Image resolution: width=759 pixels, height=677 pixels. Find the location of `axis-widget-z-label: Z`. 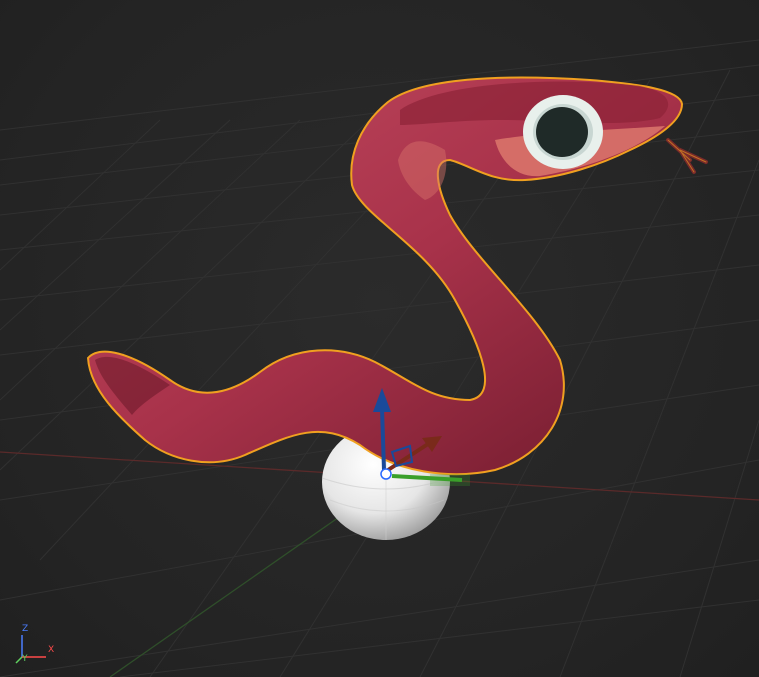

axis-widget-z-label: Z is located at coordinates (25, 629).